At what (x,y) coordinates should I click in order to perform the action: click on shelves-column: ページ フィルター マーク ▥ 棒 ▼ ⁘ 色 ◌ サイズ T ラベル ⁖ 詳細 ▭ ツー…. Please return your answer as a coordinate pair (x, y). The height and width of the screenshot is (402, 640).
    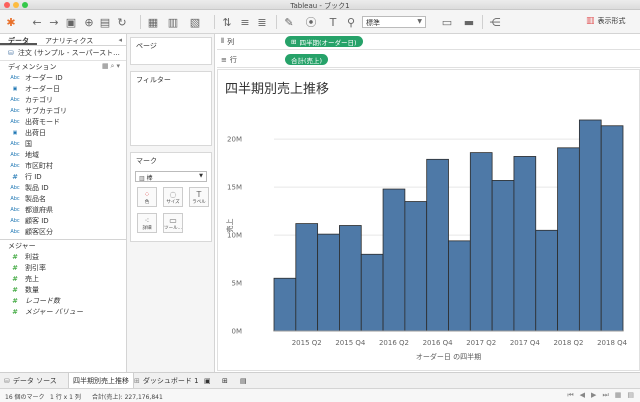
    Looking at the image, I should click on (171, 203).